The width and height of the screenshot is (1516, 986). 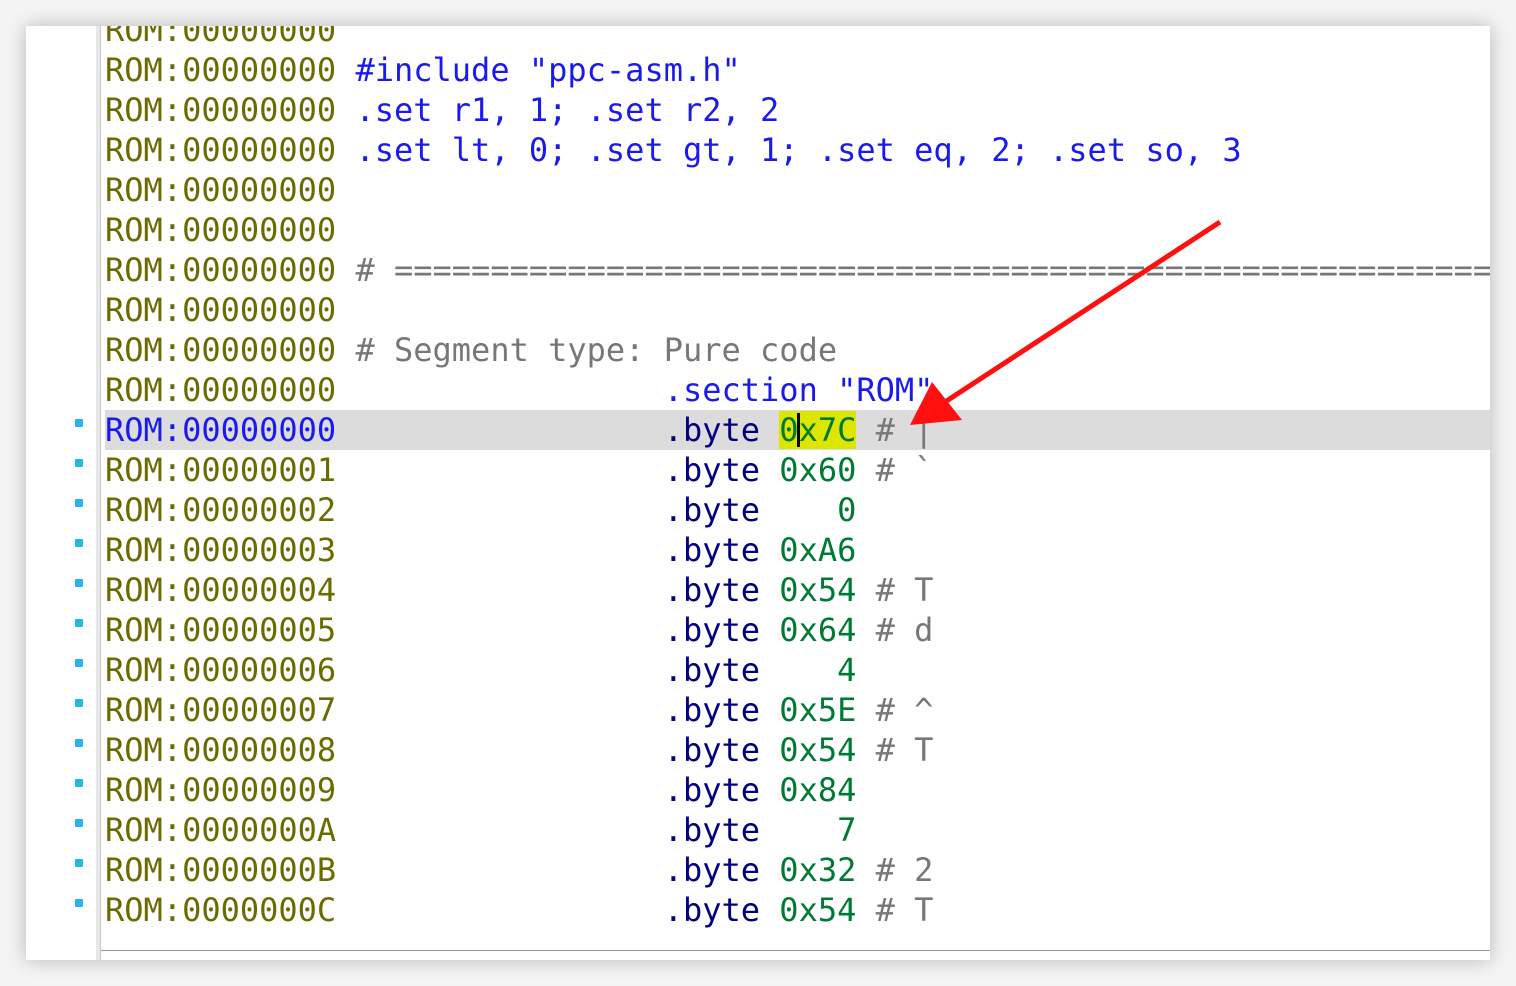 I want to click on listing-row: ROM:00000008 .byte 0x54 # T, so click(x=782, y=750).